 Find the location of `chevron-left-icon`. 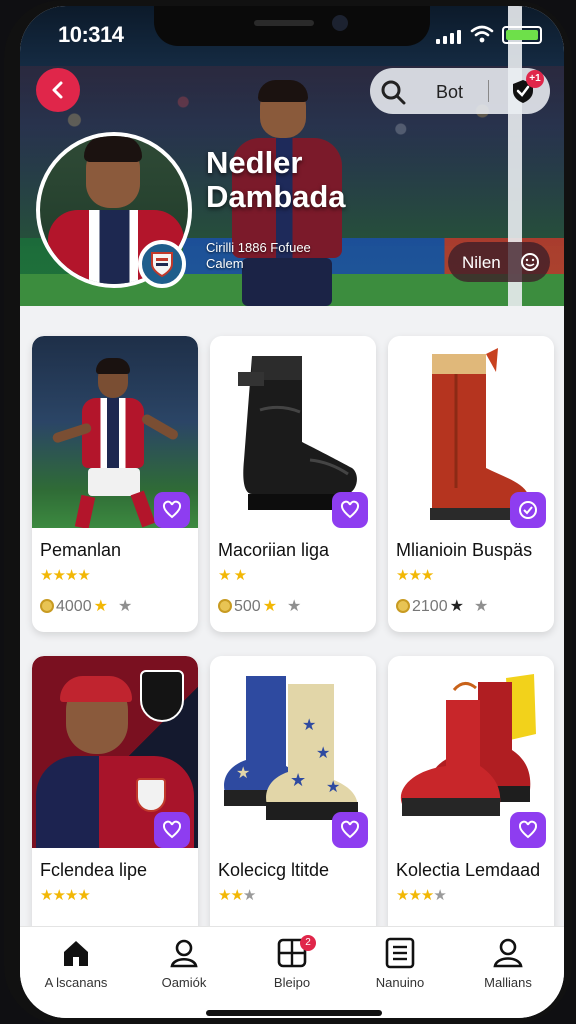

chevron-left-icon is located at coordinates (57, 90).